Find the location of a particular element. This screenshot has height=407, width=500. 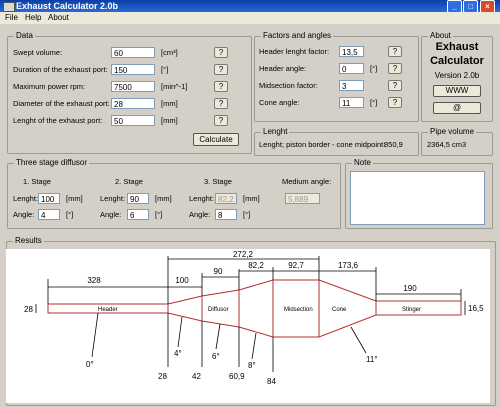

pipe-volume-group-title: Pipe volume is located at coordinates (452, 131).